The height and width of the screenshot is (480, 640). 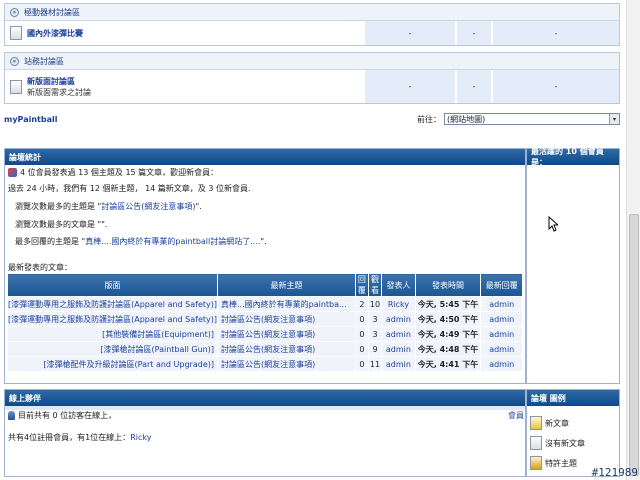 I want to click on post-time: 今天, 4:41 下午, so click(x=448, y=364).